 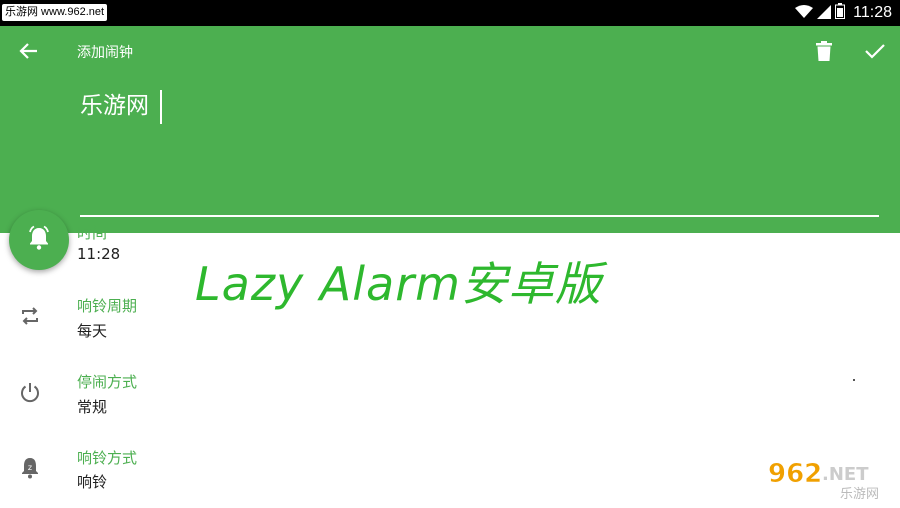 I want to click on alarm-fab-button, so click(x=39, y=240).